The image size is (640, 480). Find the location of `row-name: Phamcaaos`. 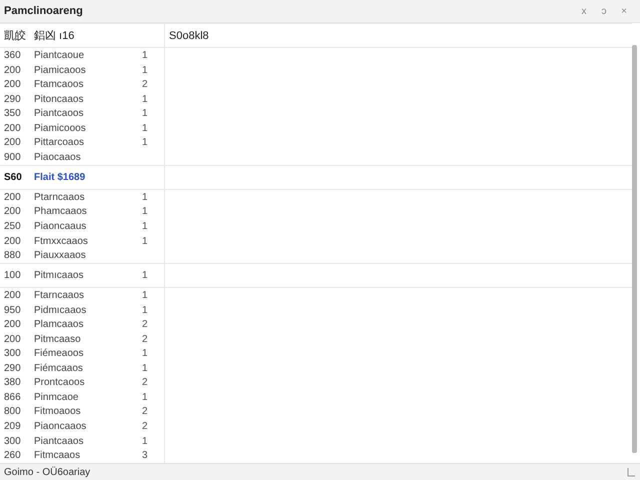

row-name: Phamcaaos is located at coordinates (61, 212).